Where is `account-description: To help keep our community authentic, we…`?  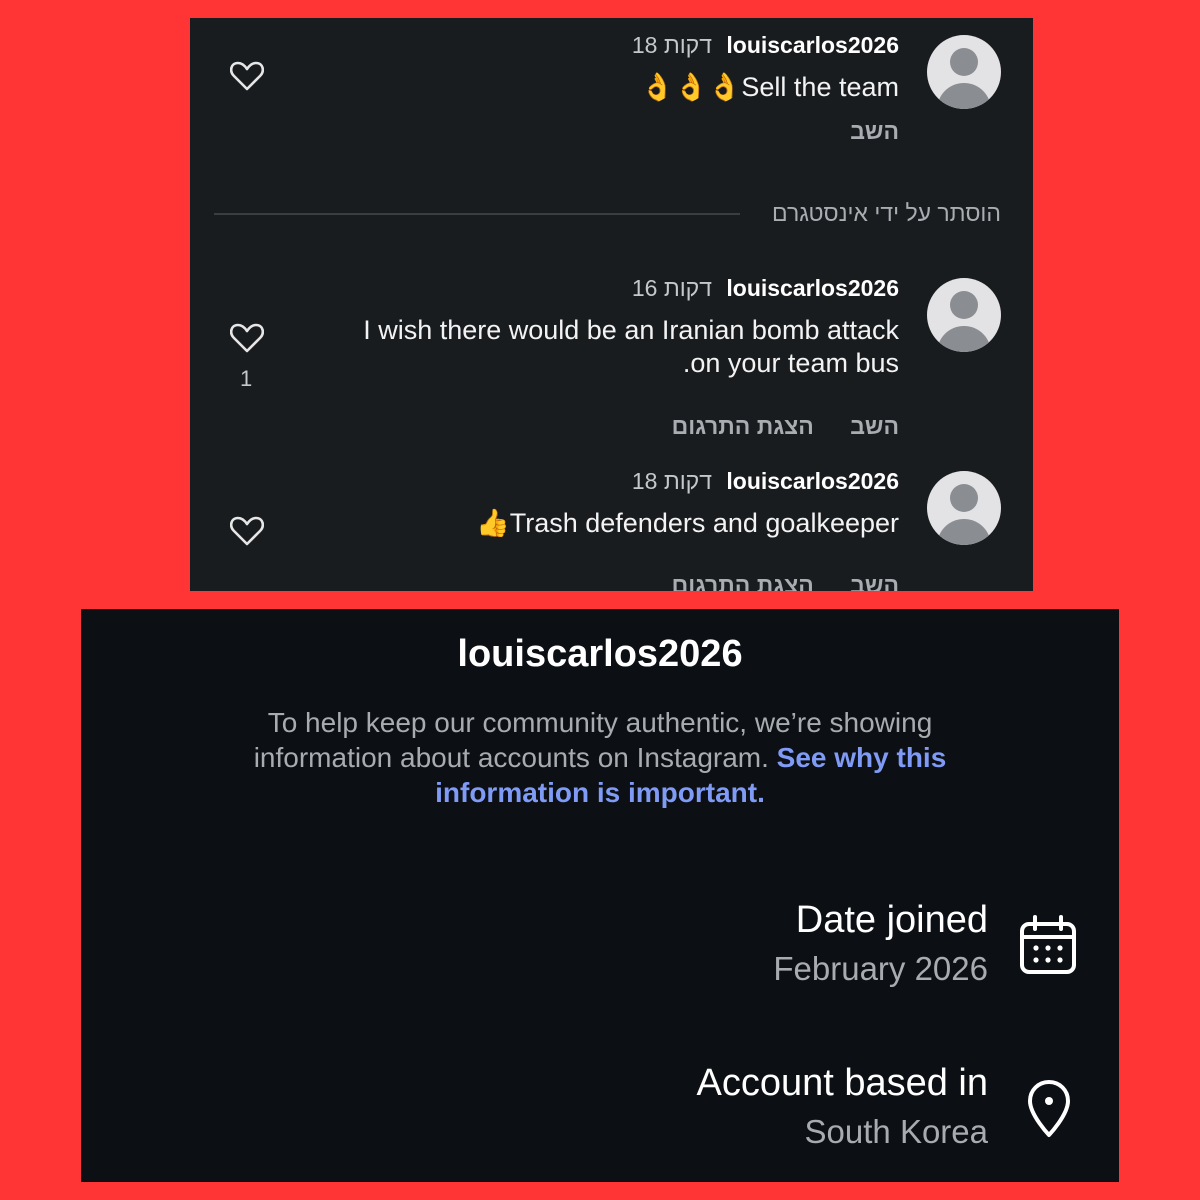
account-description: To help keep our community authentic, we… is located at coordinates (600, 757).